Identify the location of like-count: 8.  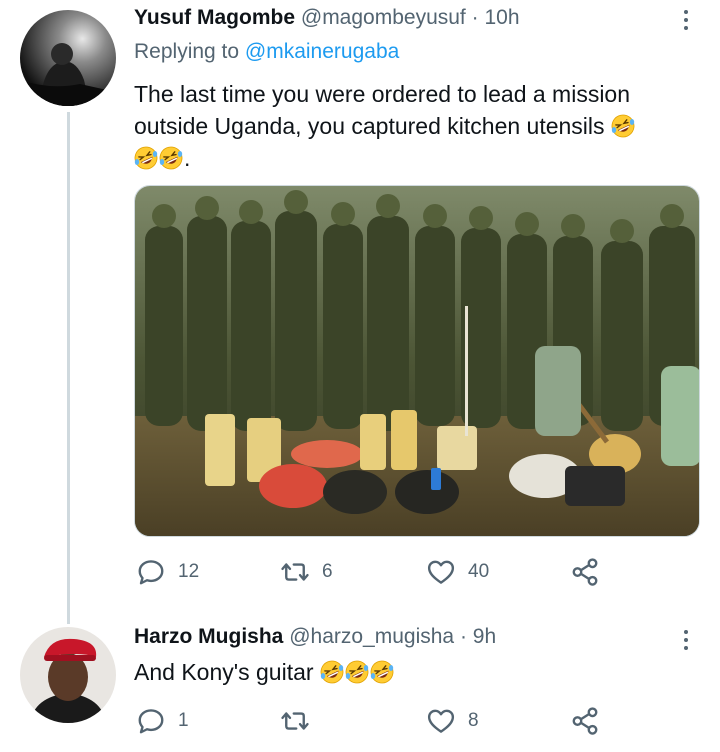
(473, 720).